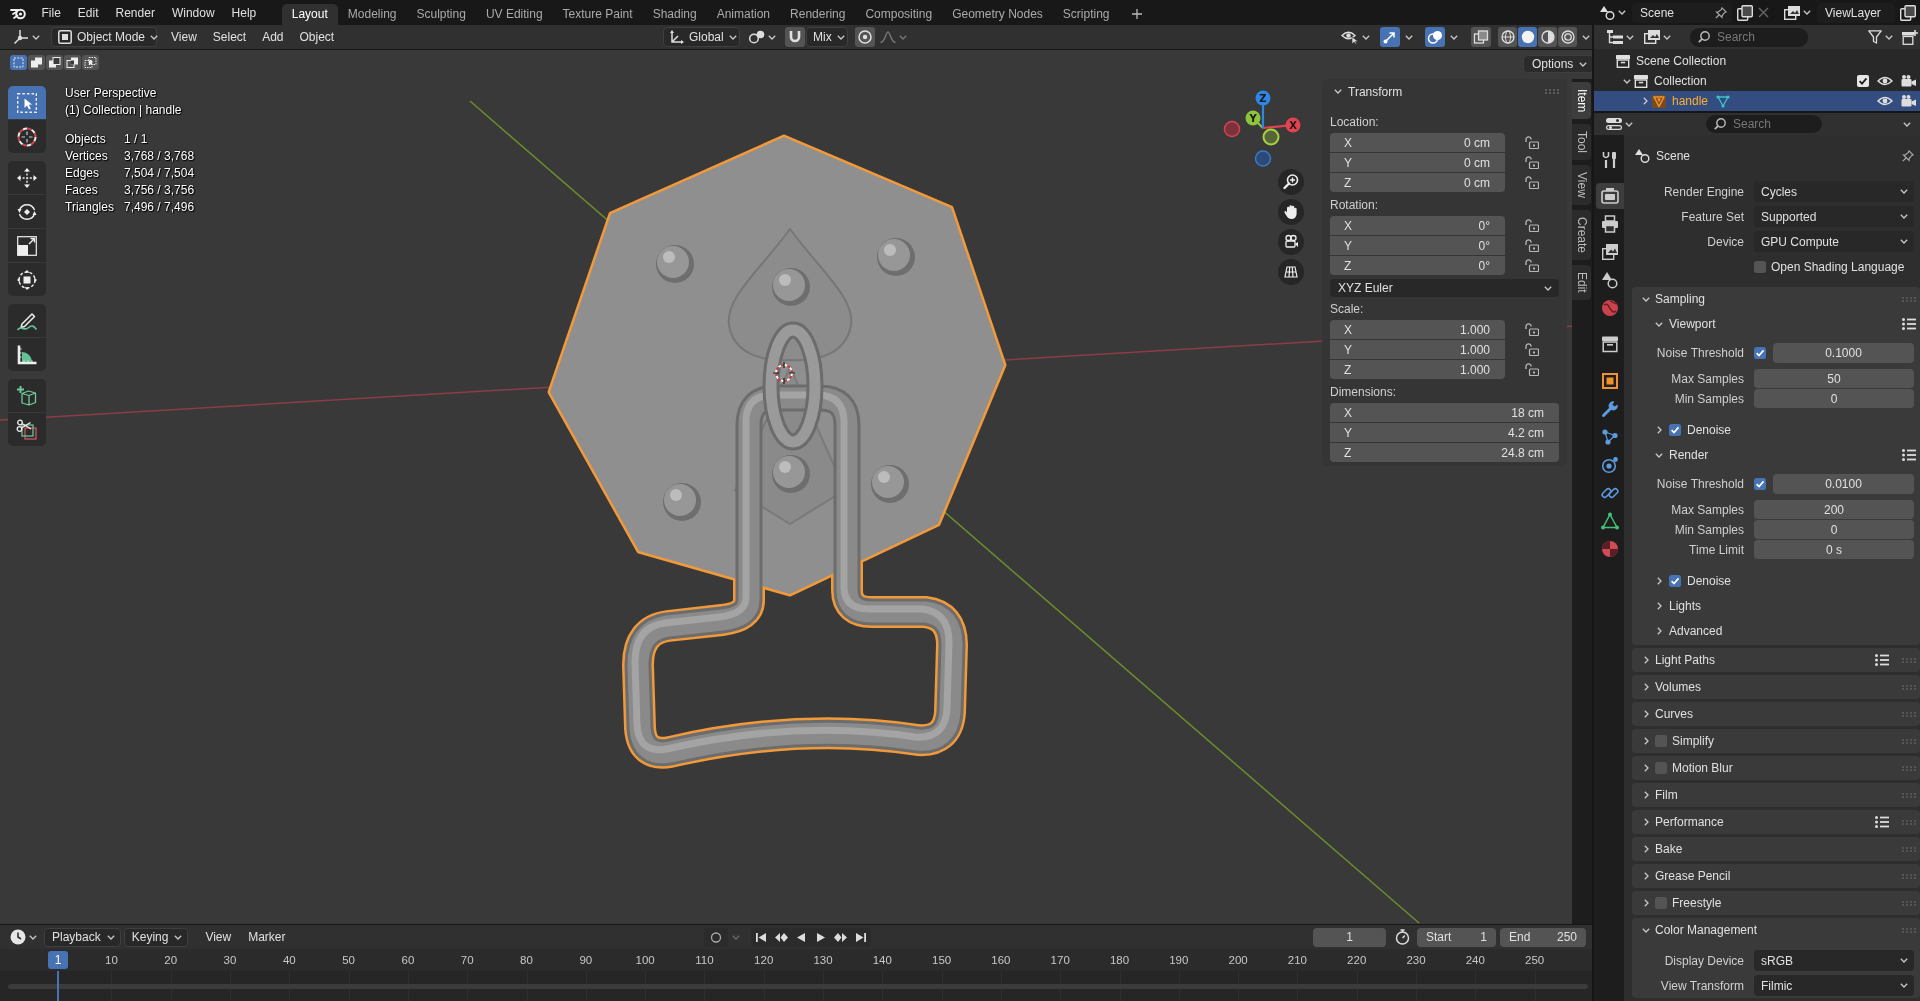  Describe the element at coordinates (1581, 282) in the screenshot. I see `sidebar-tab: Edit` at that location.